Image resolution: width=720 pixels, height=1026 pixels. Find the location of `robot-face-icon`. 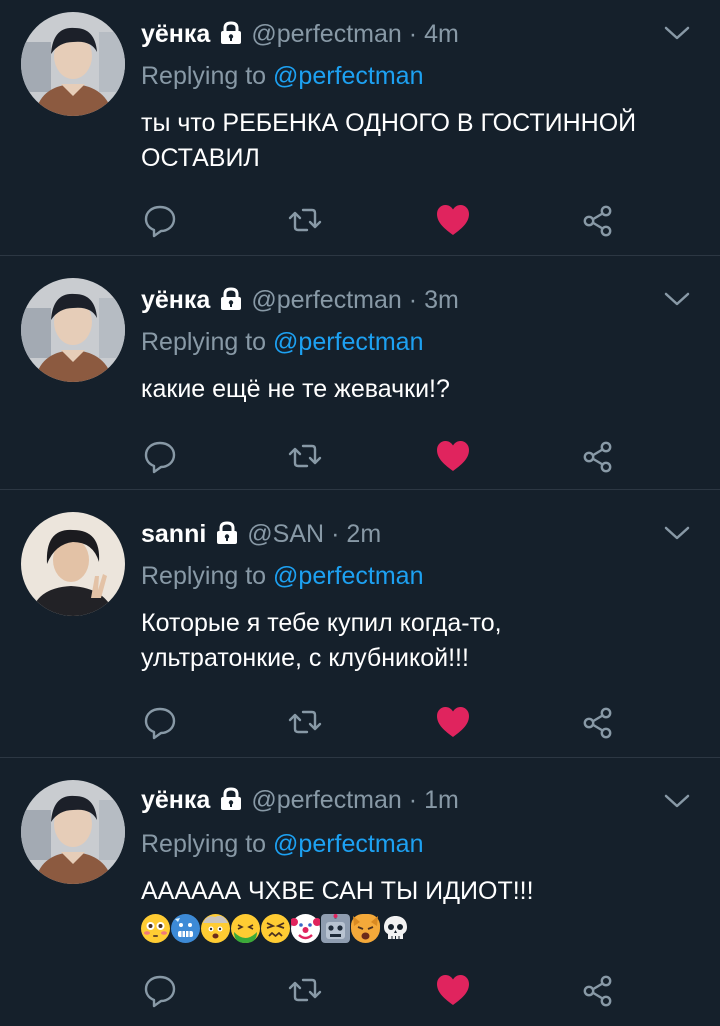

robot-face-icon is located at coordinates (335, 928).